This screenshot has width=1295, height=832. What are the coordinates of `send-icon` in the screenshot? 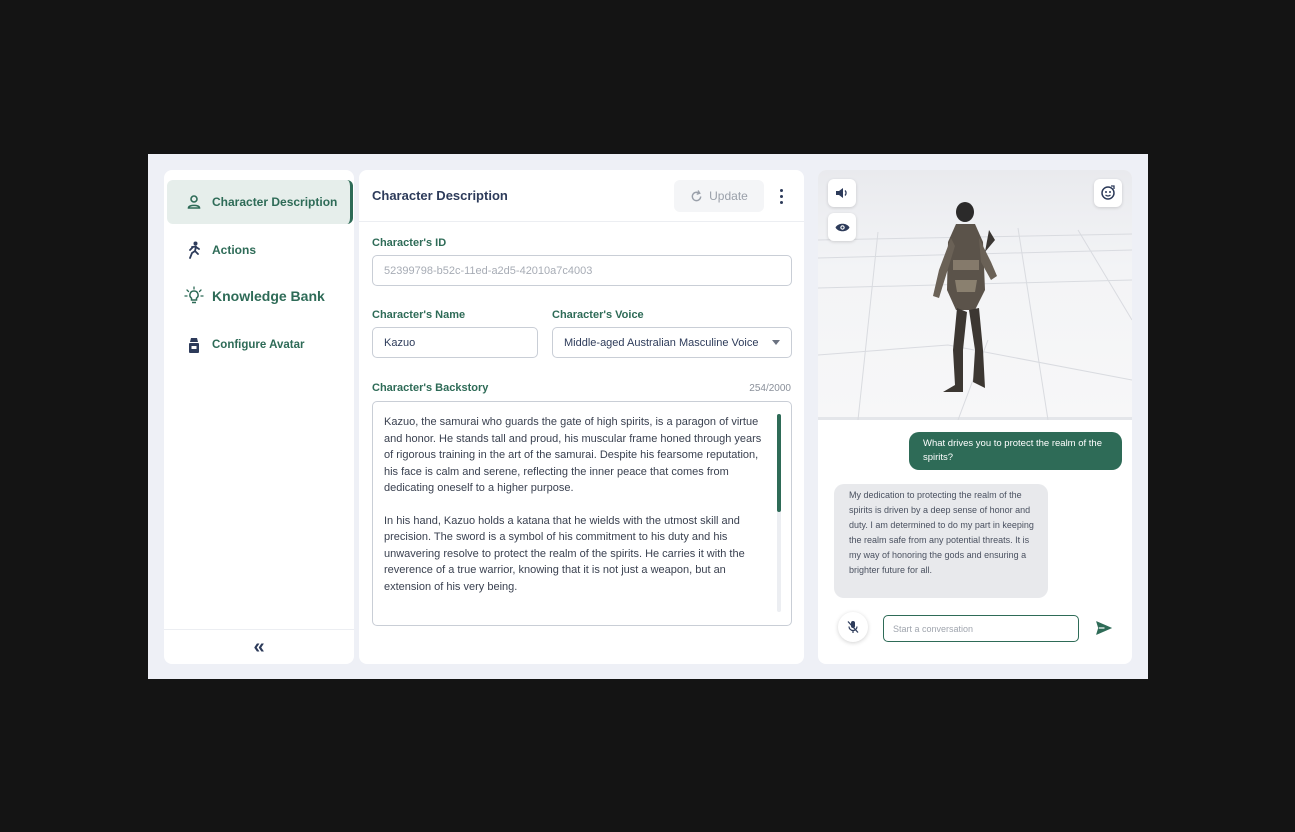 It's located at (1104, 628).